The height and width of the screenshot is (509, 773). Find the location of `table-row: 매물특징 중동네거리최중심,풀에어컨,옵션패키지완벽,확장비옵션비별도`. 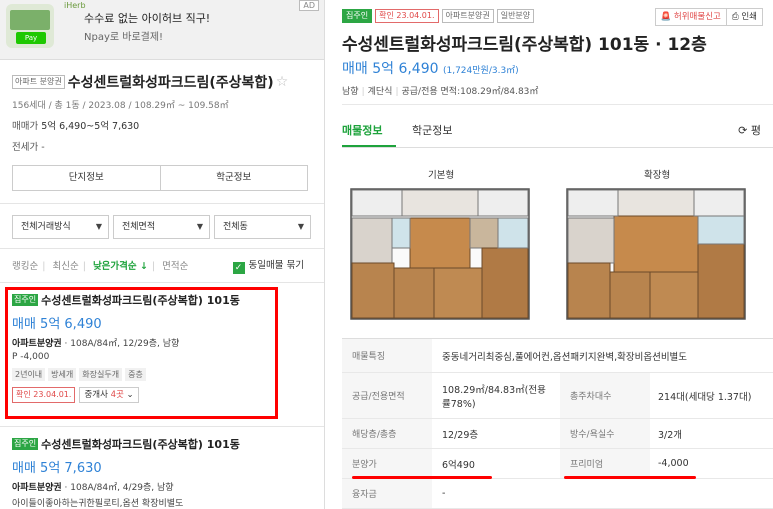

table-row: 매물특징 중동네거리최중심,풀에어컨,옵션패키지완벽,확장비옵션비별도 is located at coordinates (557, 356).